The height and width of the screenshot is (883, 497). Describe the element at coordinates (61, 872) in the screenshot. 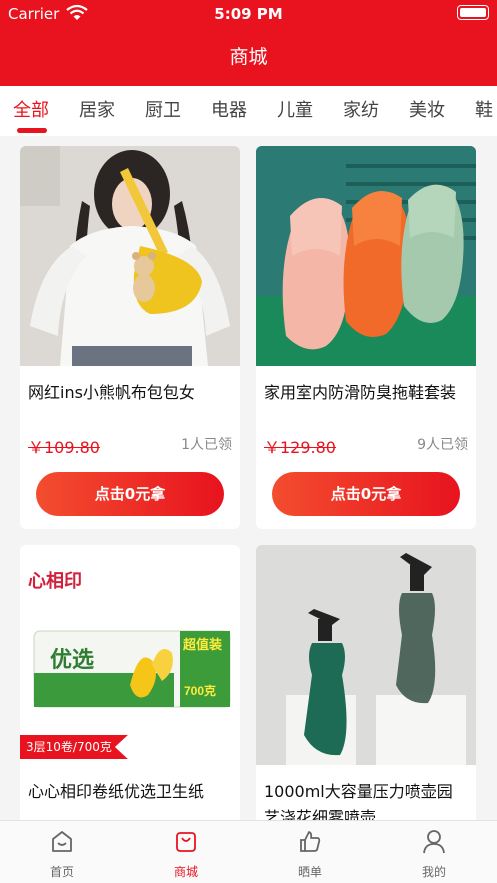

I see `tab-label: 首页` at that location.